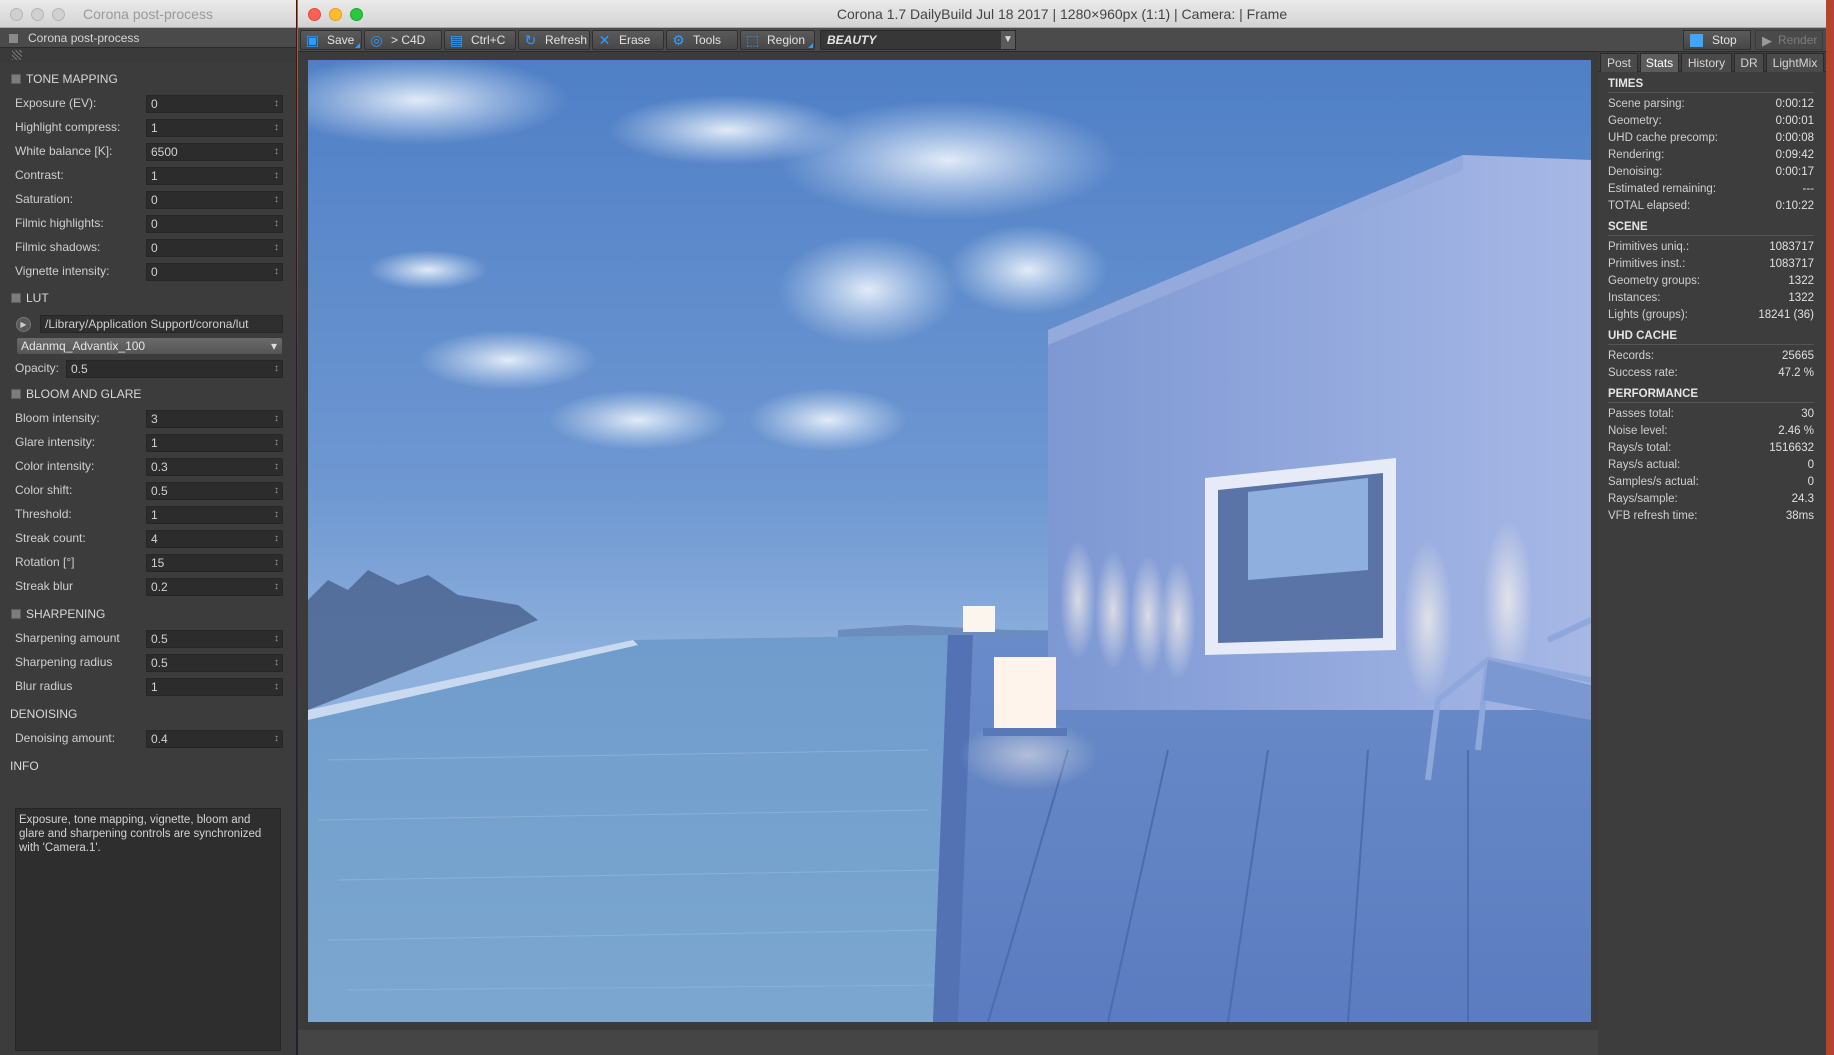 The image size is (1834, 1055). I want to click on param-spinner: 15, so click(214, 563).